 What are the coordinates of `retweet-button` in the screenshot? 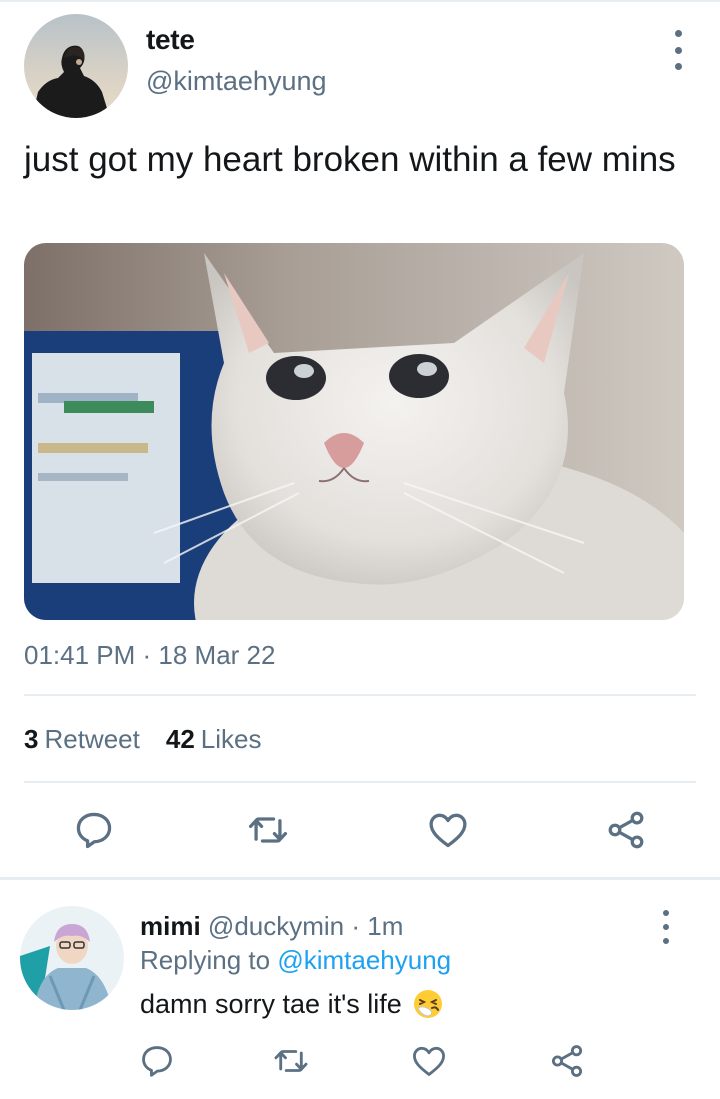 It's located at (268, 830).